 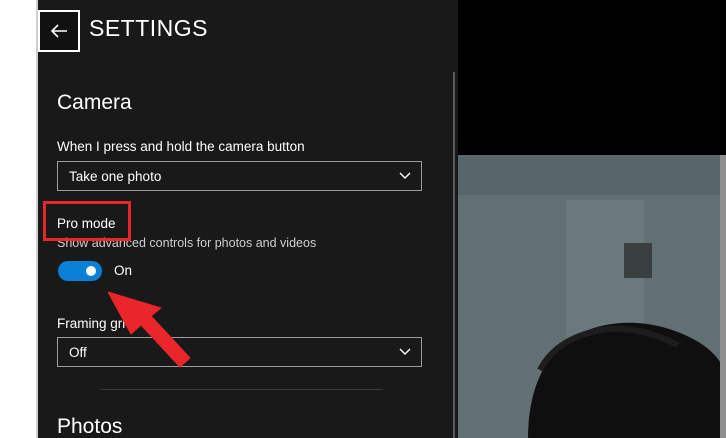 What do you see at coordinates (149, 28) in the screenshot?
I see `page-title: SETTINGS` at bounding box center [149, 28].